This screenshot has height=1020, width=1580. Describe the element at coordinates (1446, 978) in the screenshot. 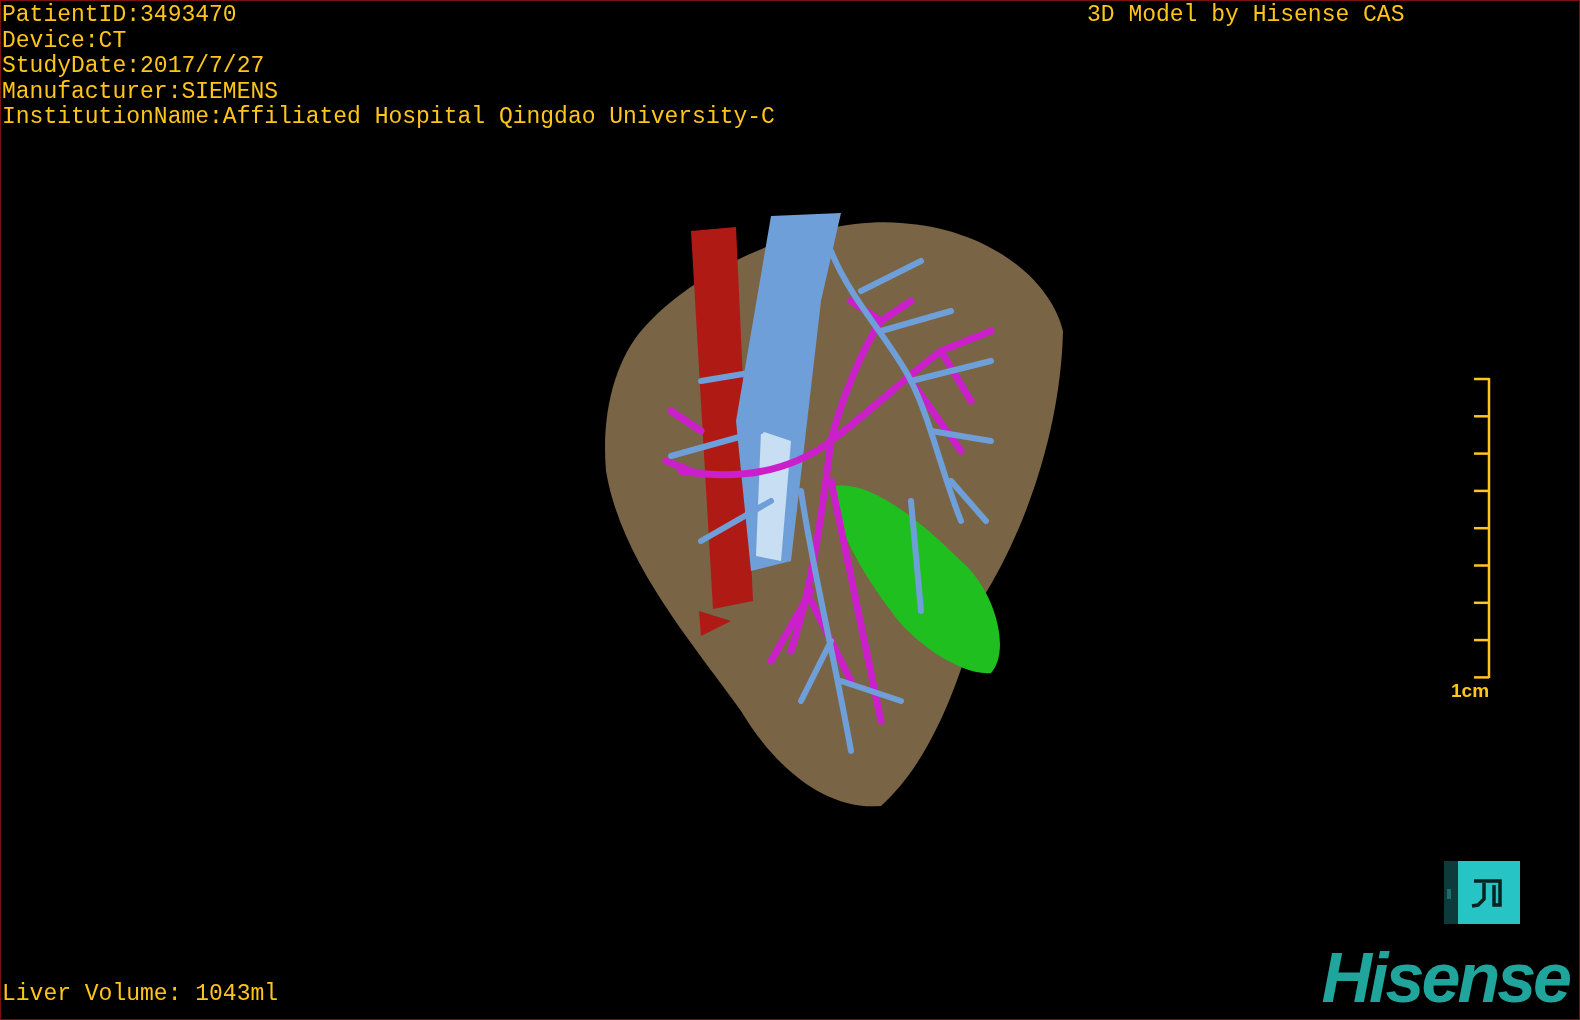

I see `logo-text: Hisense` at that location.